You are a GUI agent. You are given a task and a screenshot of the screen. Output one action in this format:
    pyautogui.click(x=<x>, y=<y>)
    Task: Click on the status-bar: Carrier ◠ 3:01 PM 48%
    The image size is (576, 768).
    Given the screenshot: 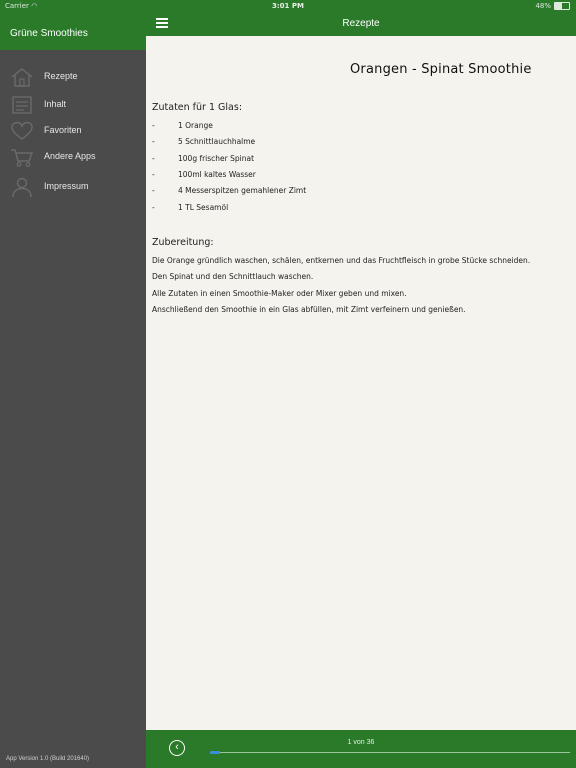 What is the action you would take?
    pyautogui.click(x=288, y=6)
    